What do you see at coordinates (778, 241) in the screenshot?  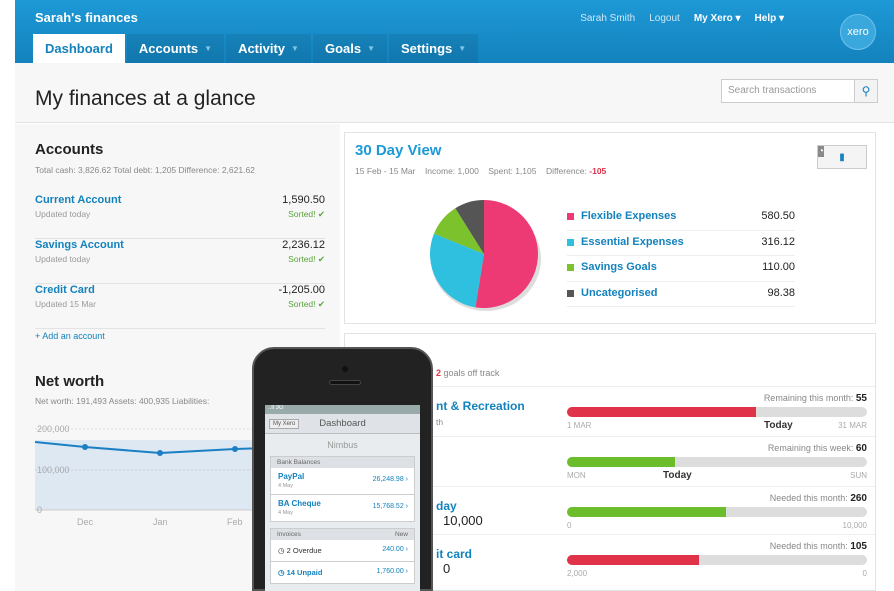 I see `legend-value: 316.12` at bounding box center [778, 241].